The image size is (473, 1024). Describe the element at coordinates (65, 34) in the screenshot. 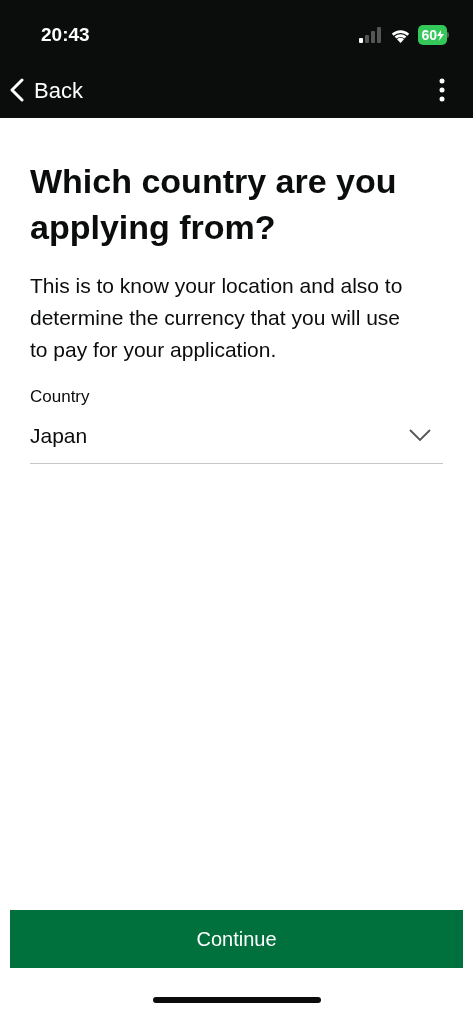

I see `status-time: 20:43` at that location.